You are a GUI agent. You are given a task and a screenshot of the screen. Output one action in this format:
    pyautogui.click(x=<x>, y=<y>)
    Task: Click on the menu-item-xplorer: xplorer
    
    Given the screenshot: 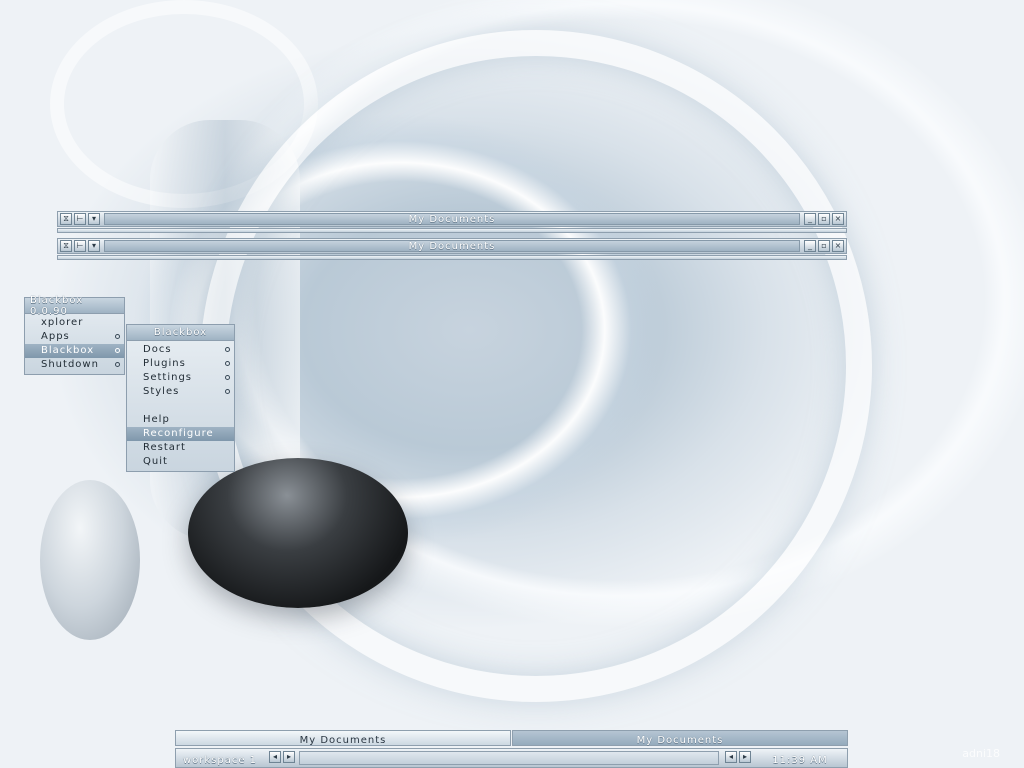 What is the action you would take?
    pyautogui.click(x=74, y=323)
    